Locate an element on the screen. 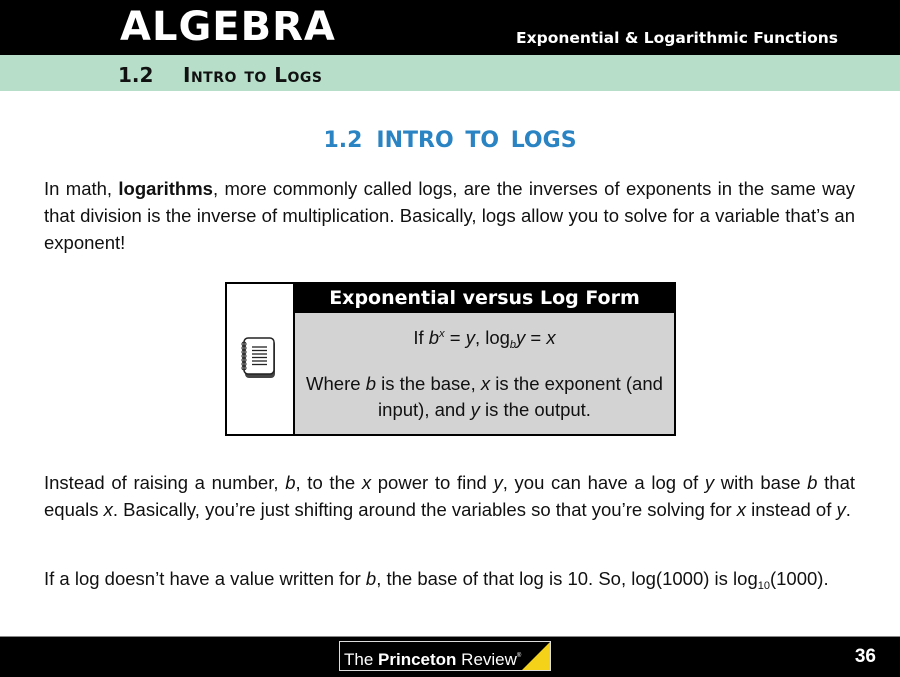  heading-title: INTRO TO LOGS is located at coordinates (476, 140).